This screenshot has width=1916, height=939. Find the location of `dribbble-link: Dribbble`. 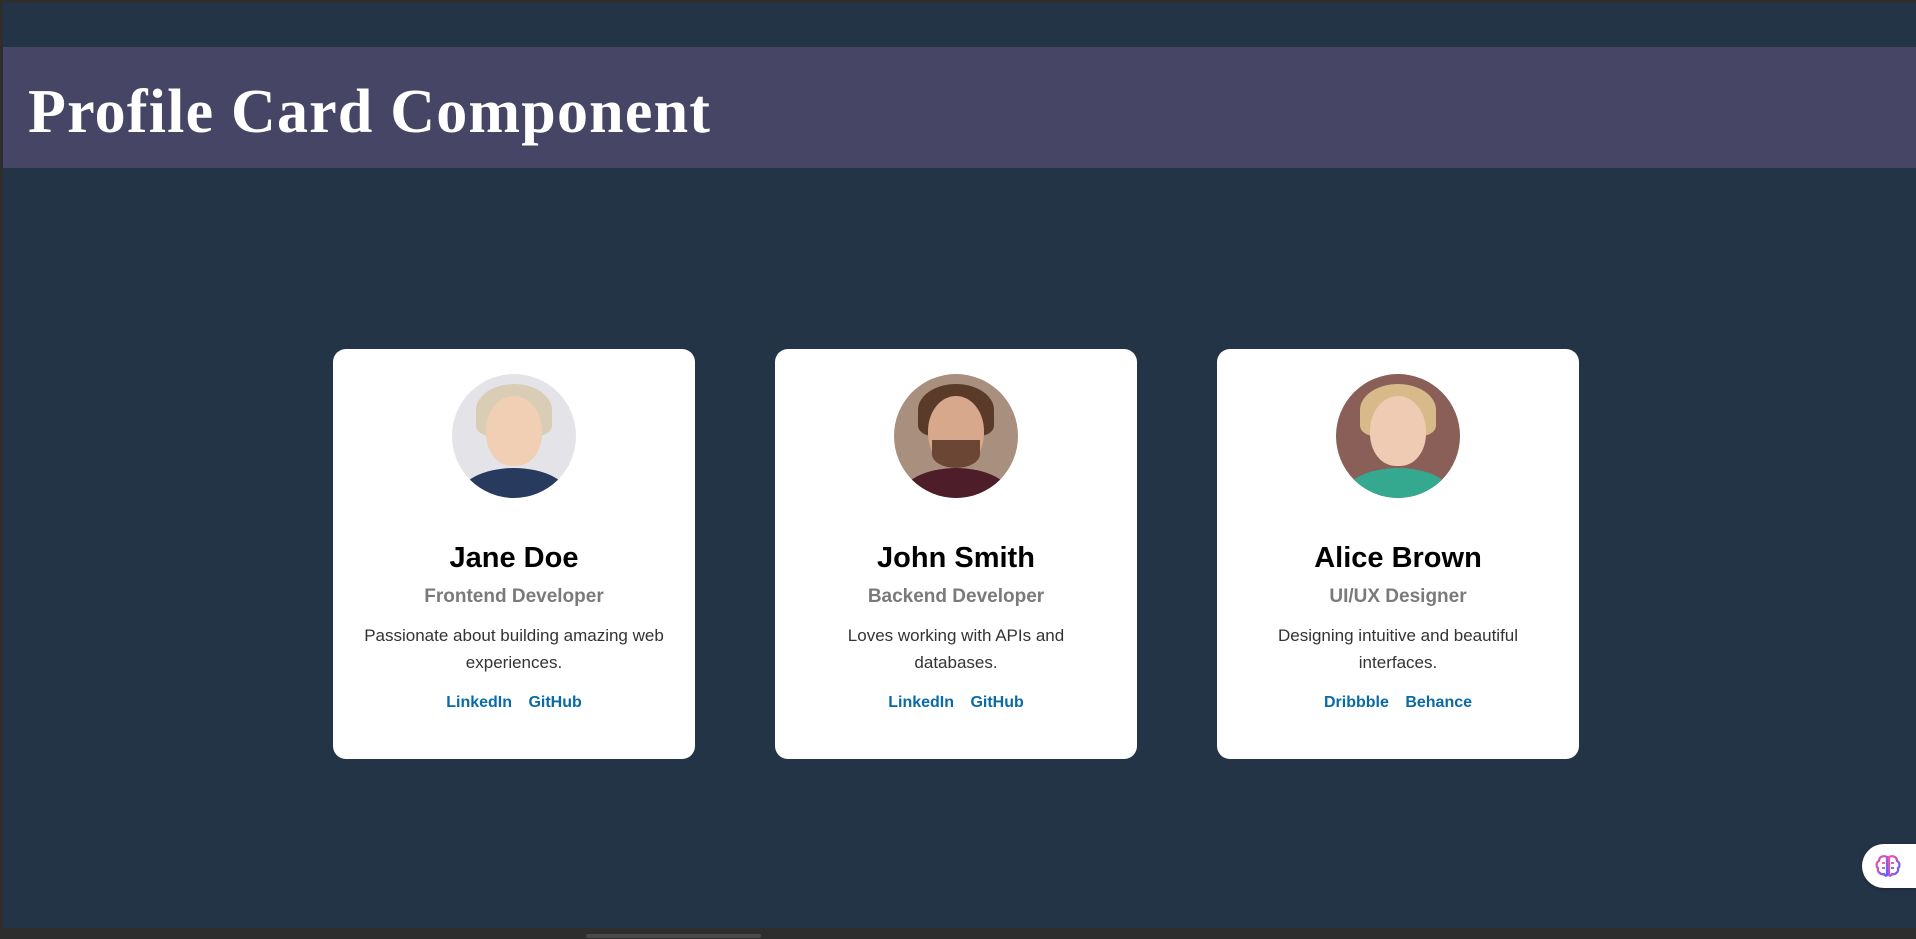

dribbble-link: Dribbble is located at coordinates (1356, 702).